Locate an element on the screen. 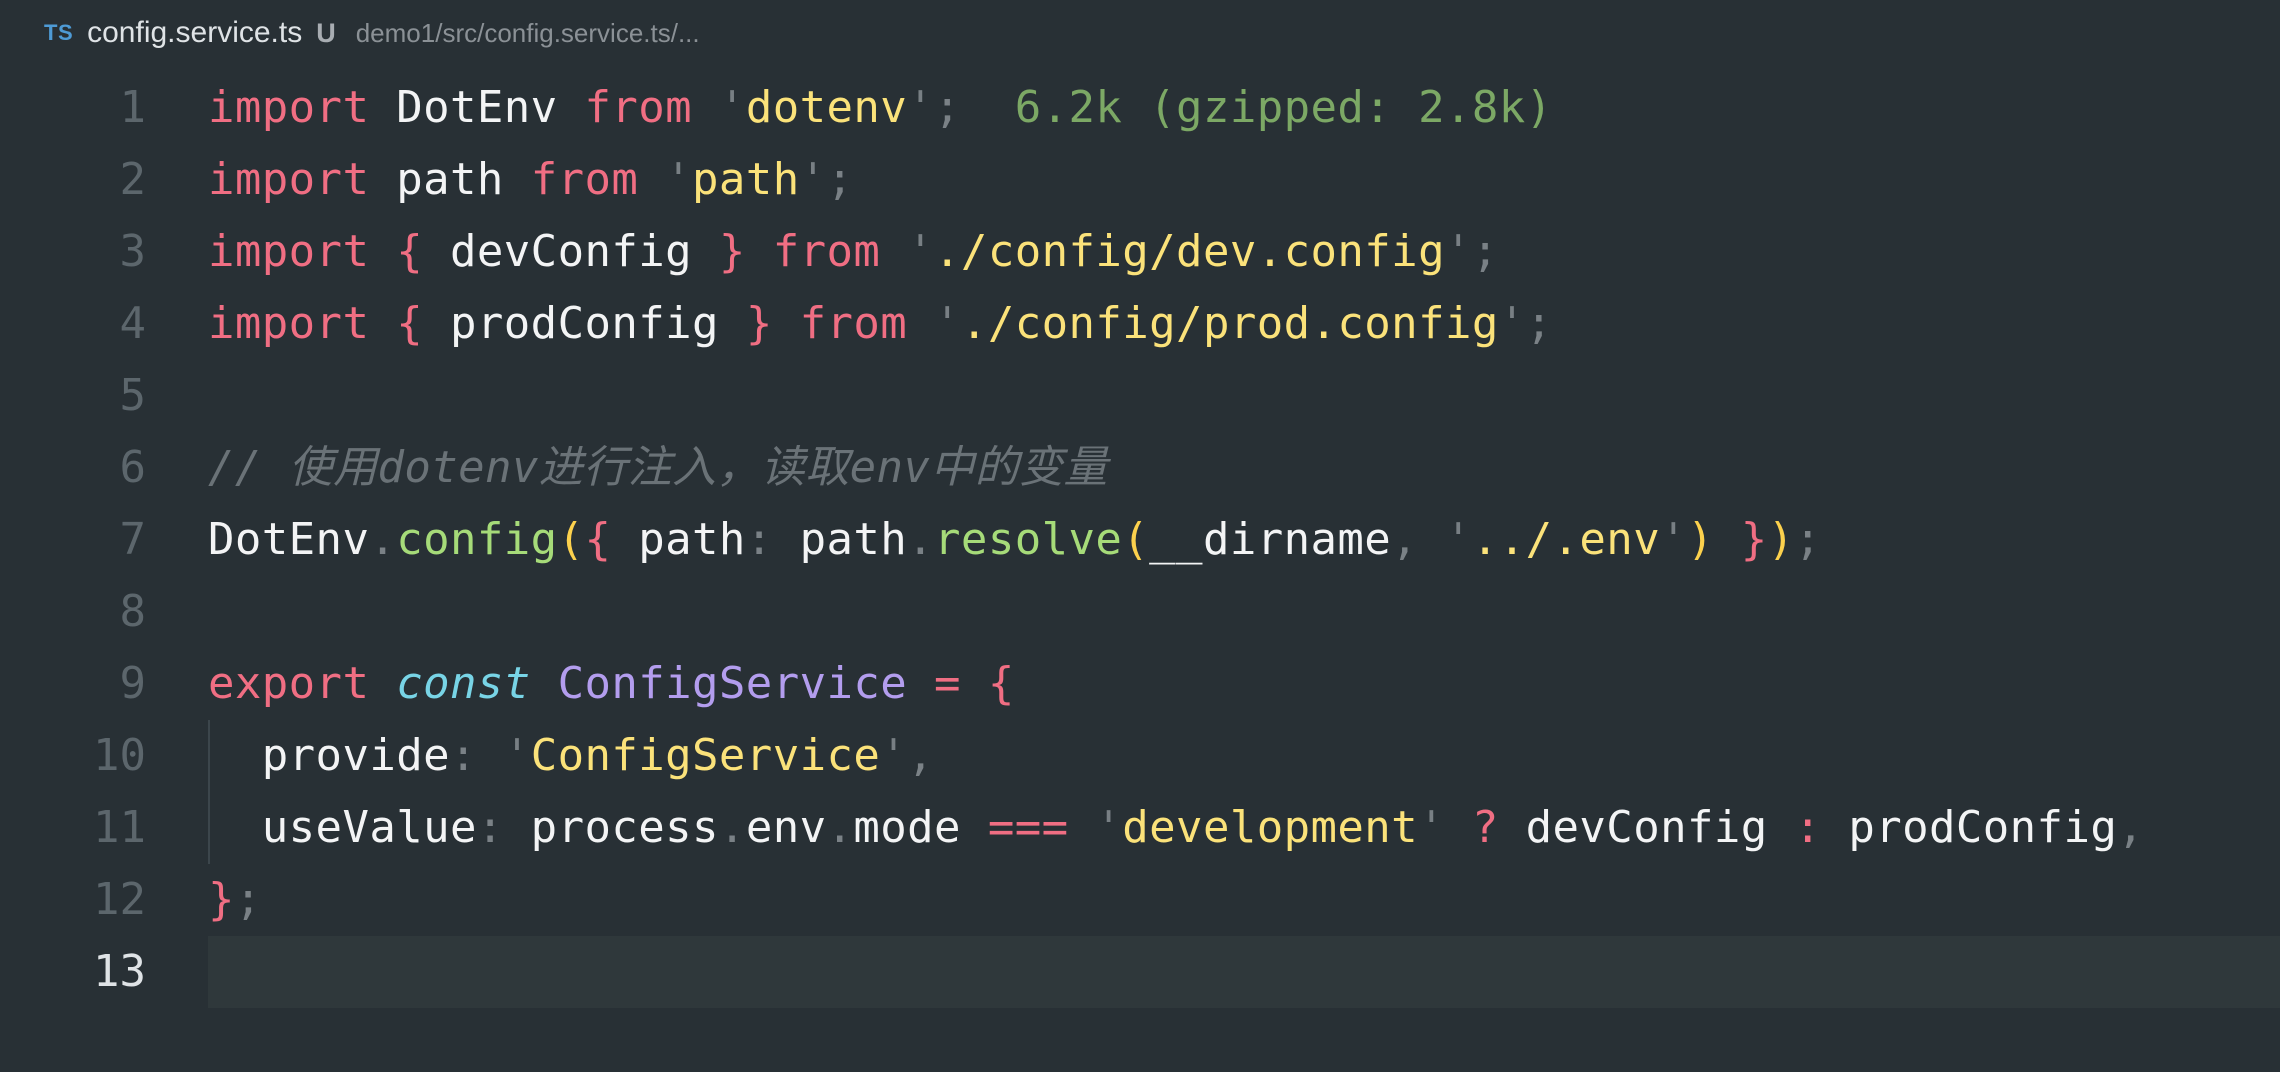  code-text: provide: 'ConfigService', is located at coordinates (571, 756).